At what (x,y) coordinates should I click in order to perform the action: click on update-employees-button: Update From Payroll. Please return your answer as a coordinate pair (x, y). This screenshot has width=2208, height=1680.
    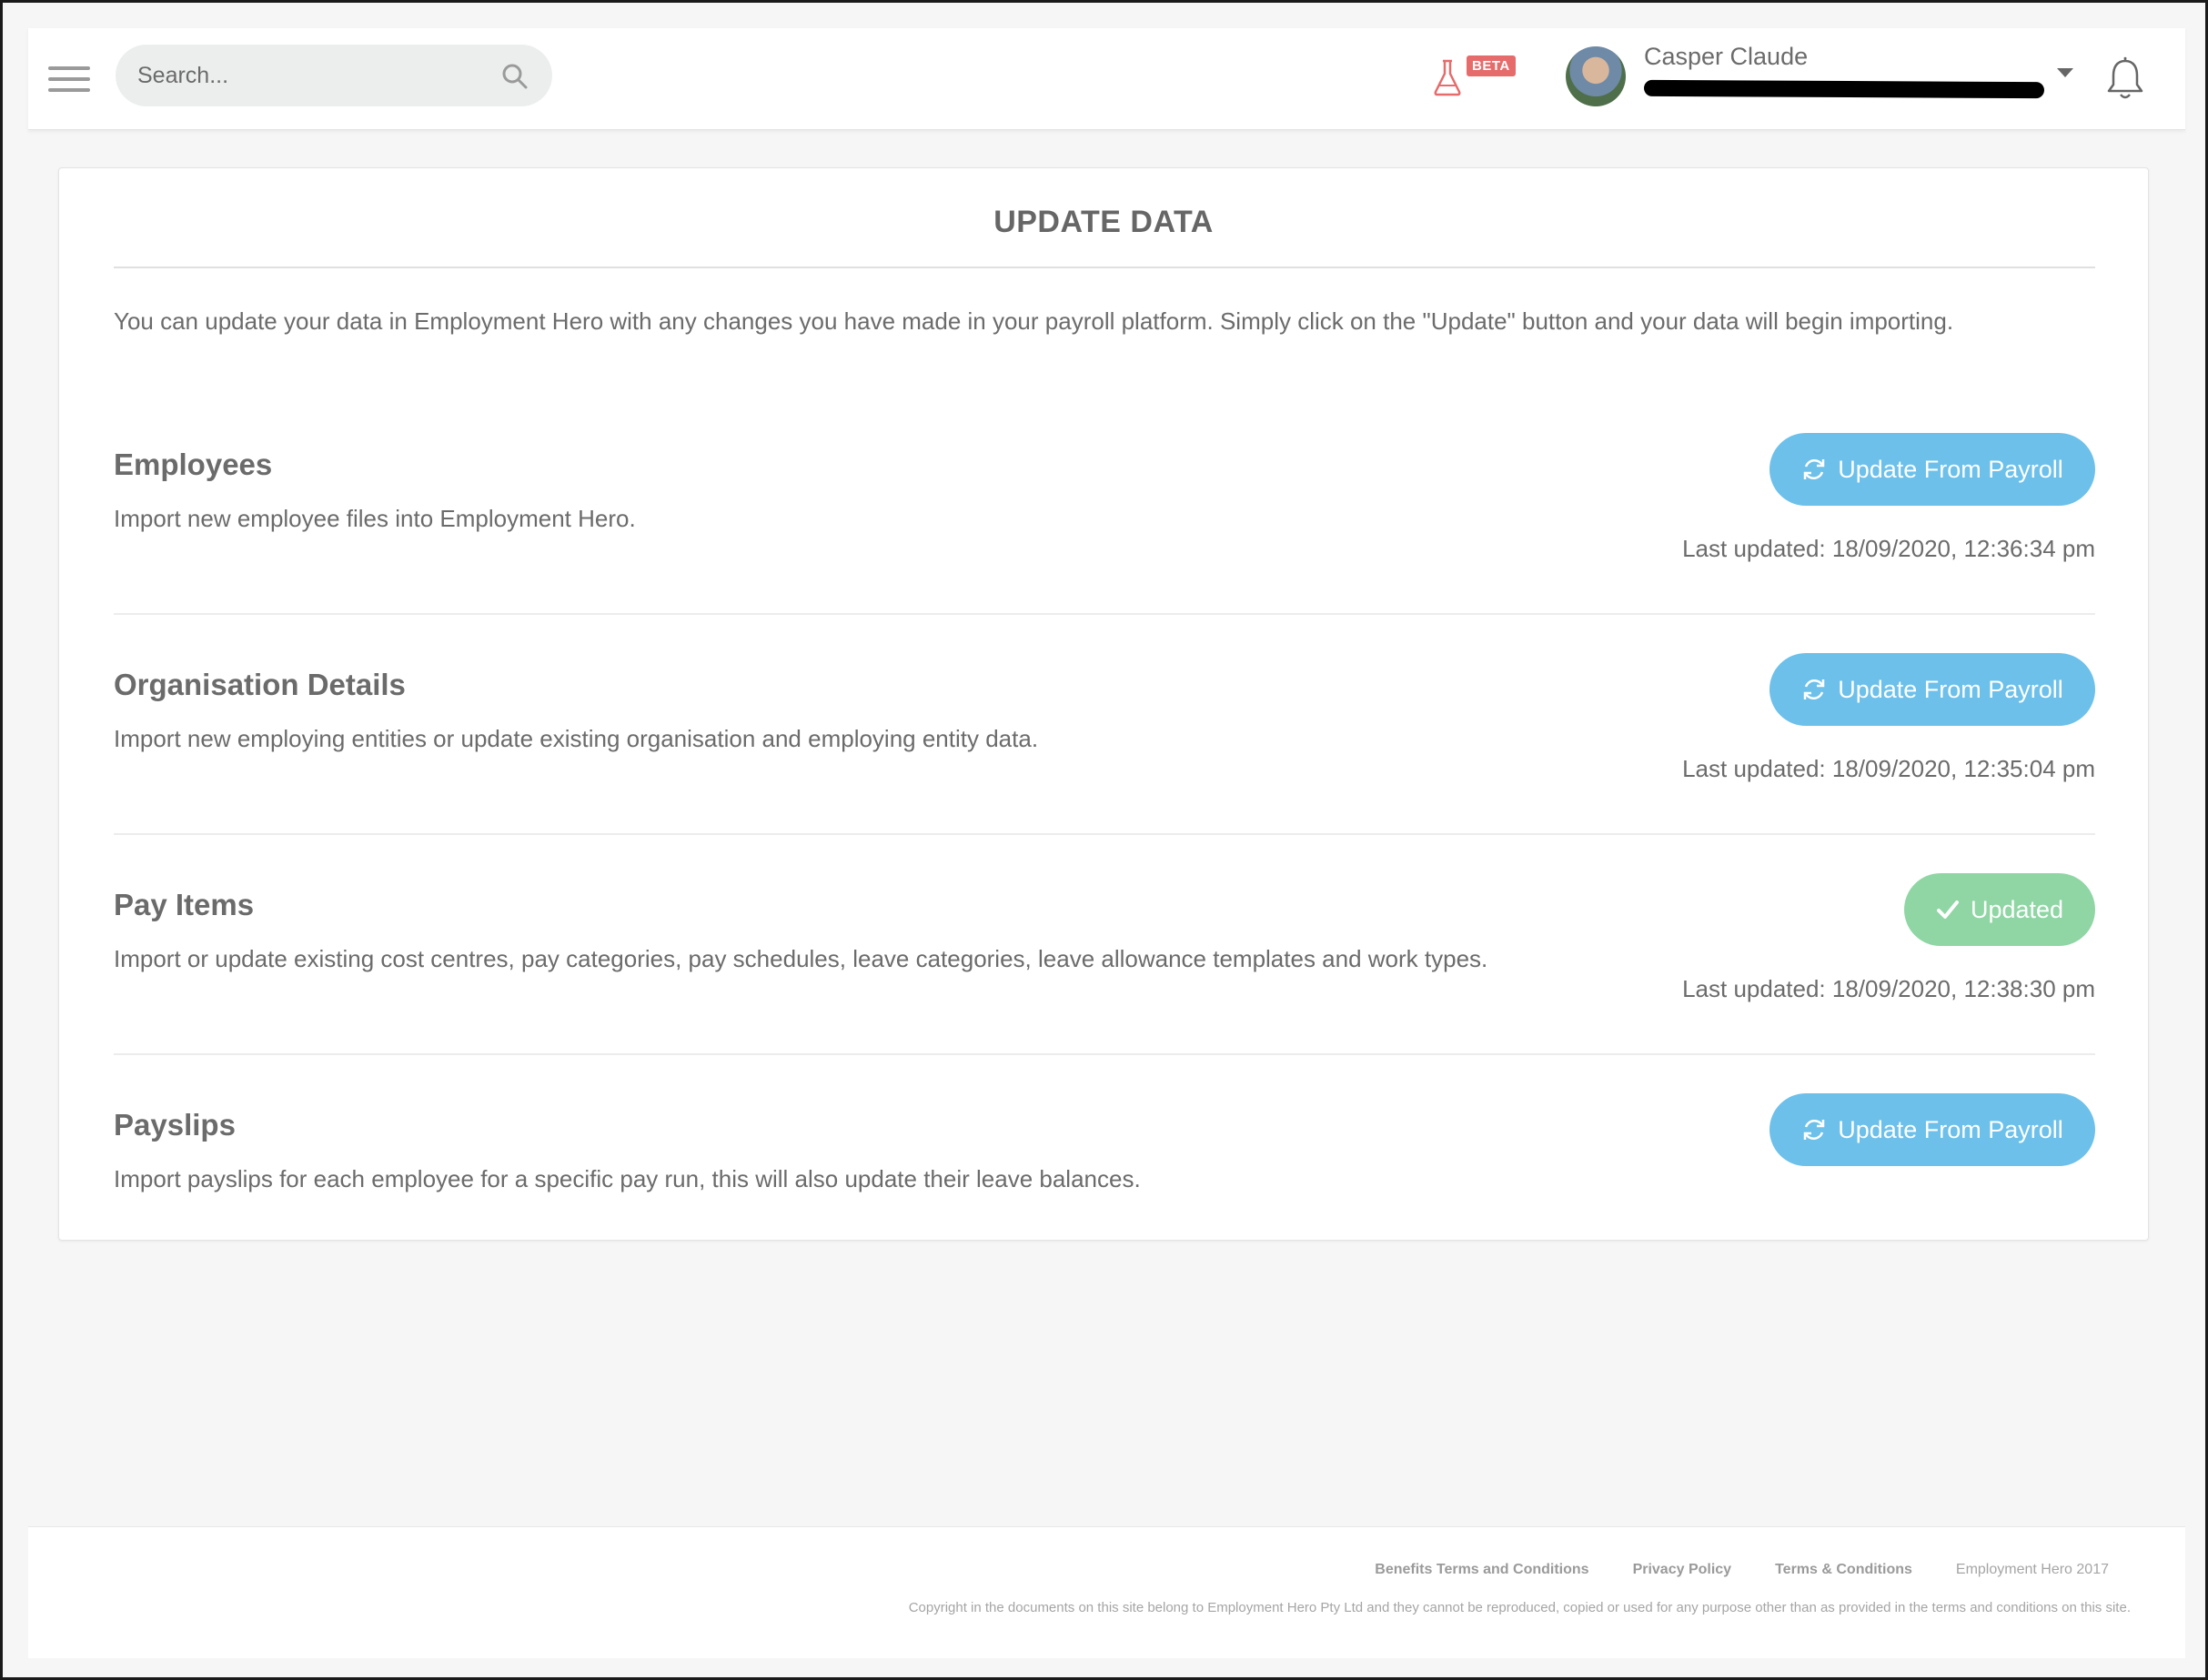
    Looking at the image, I should click on (1932, 469).